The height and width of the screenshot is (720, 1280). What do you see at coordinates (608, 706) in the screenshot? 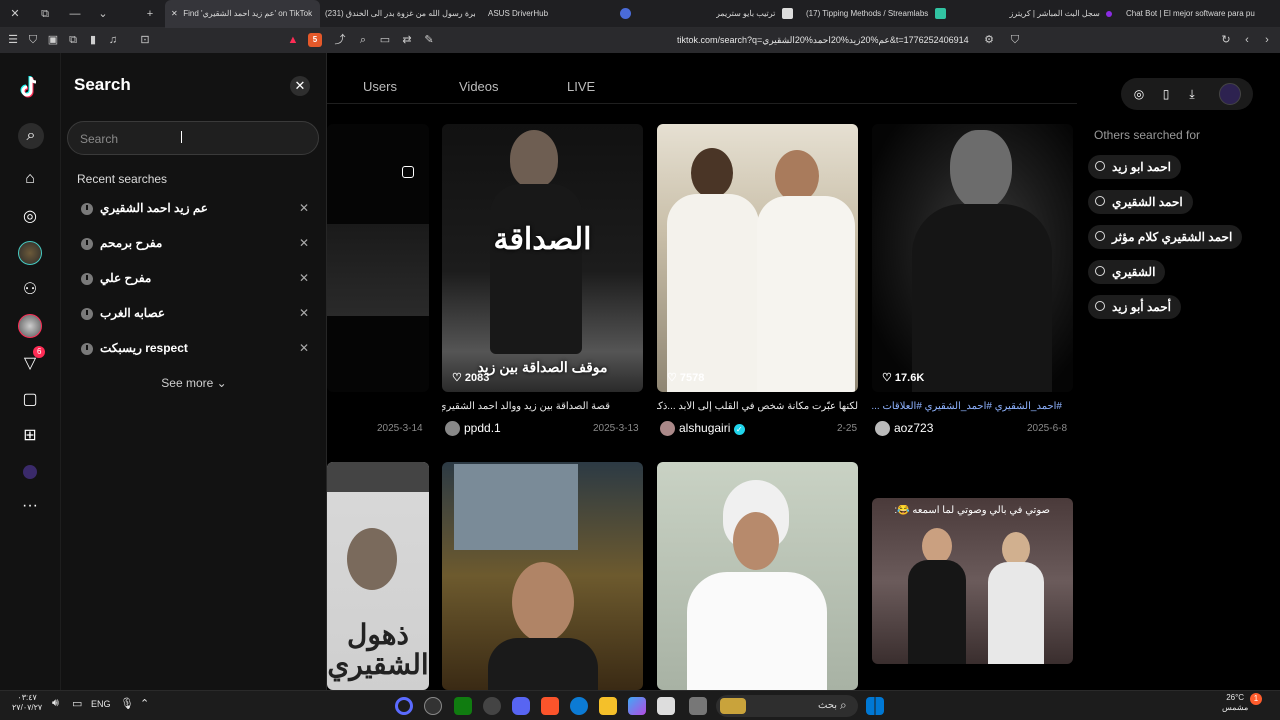
I see `file-explorer-icon` at bounding box center [608, 706].